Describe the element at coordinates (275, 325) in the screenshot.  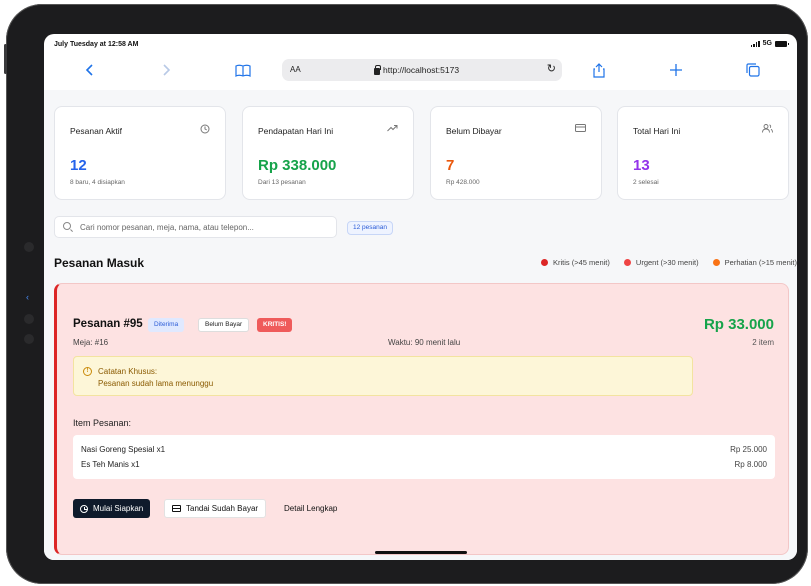
I see `urgency-badge: KRITIS!` at that location.